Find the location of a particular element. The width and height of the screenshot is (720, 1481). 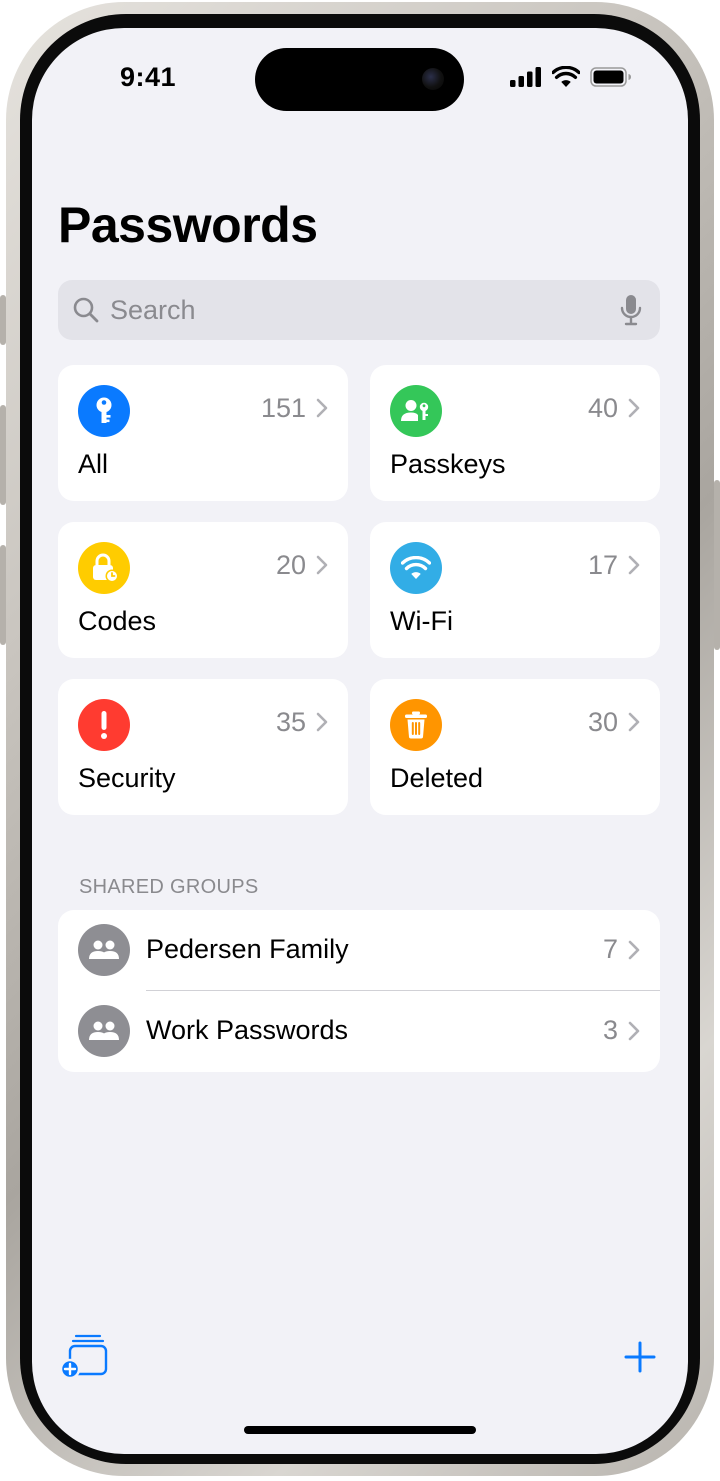

category-count: 20 is located at coordinates (290, 565).